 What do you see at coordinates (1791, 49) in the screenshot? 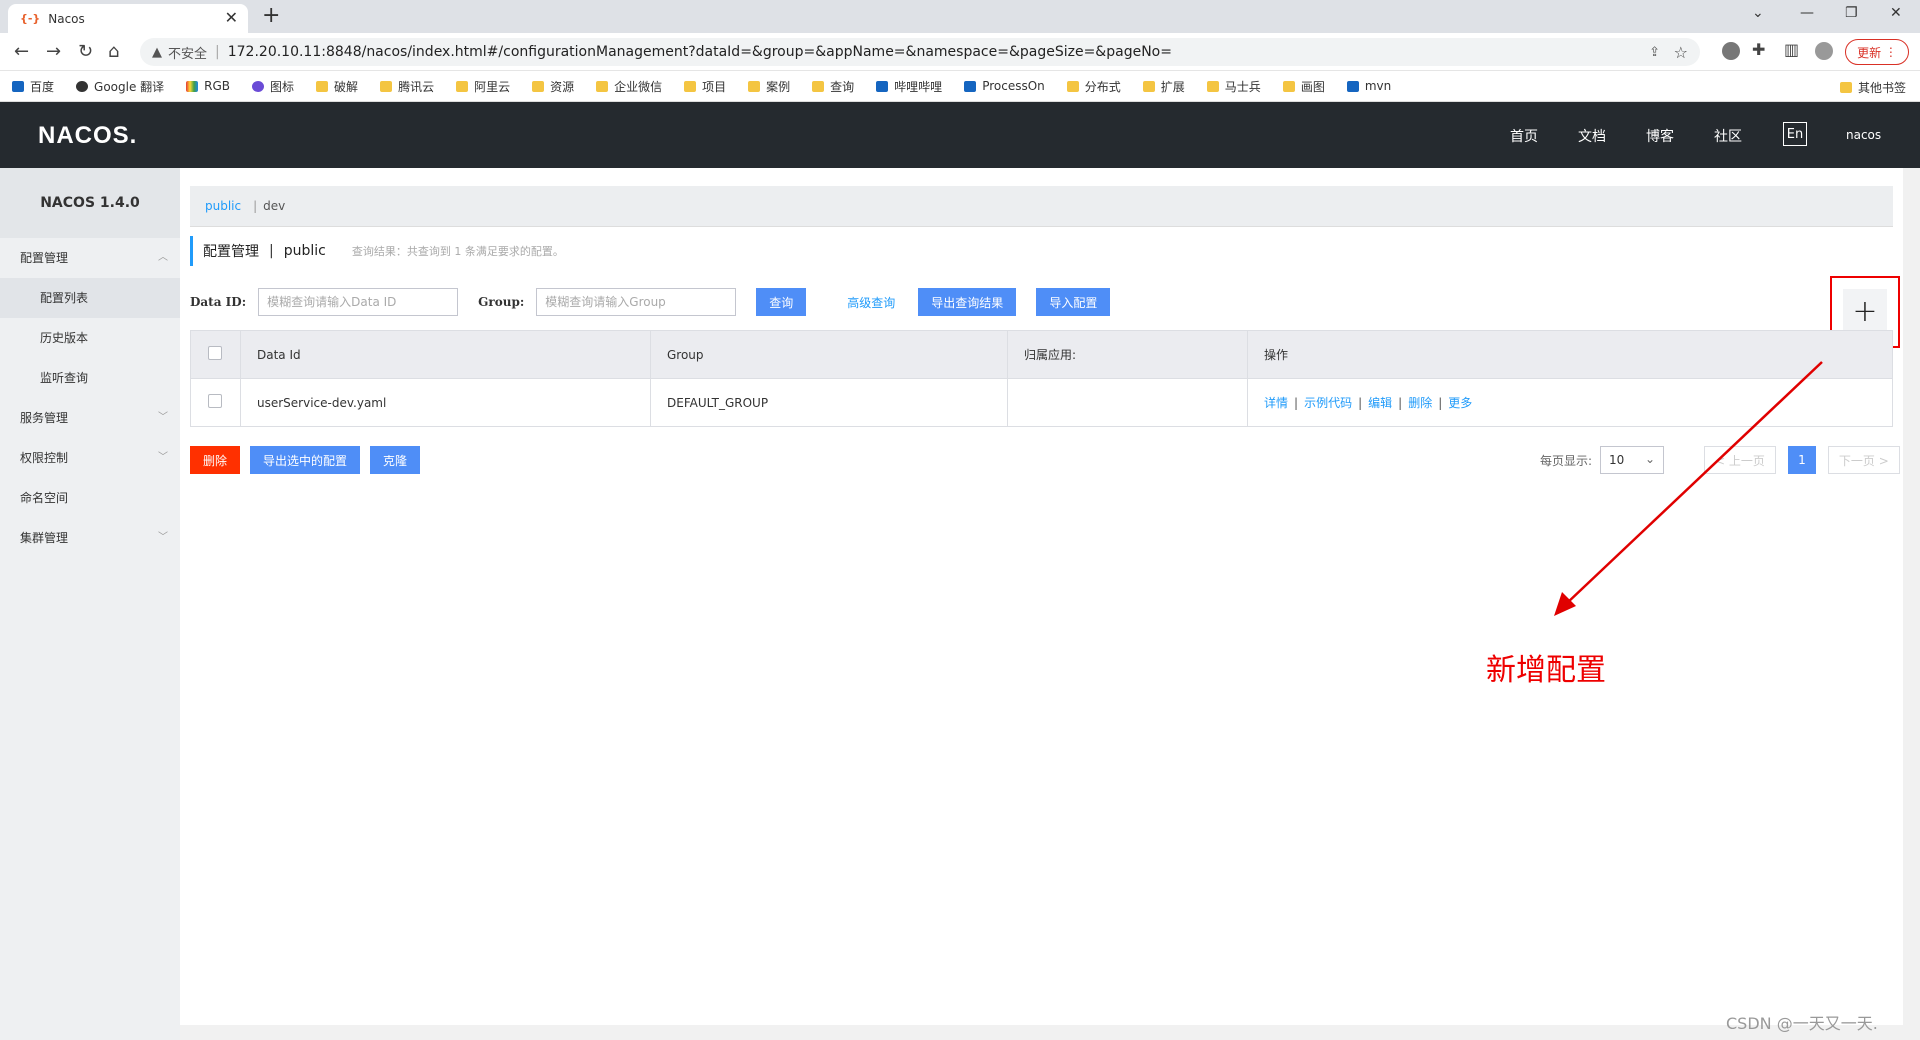
I see `sidepanel-icon: ▥` at bounding box center [1791, 49].